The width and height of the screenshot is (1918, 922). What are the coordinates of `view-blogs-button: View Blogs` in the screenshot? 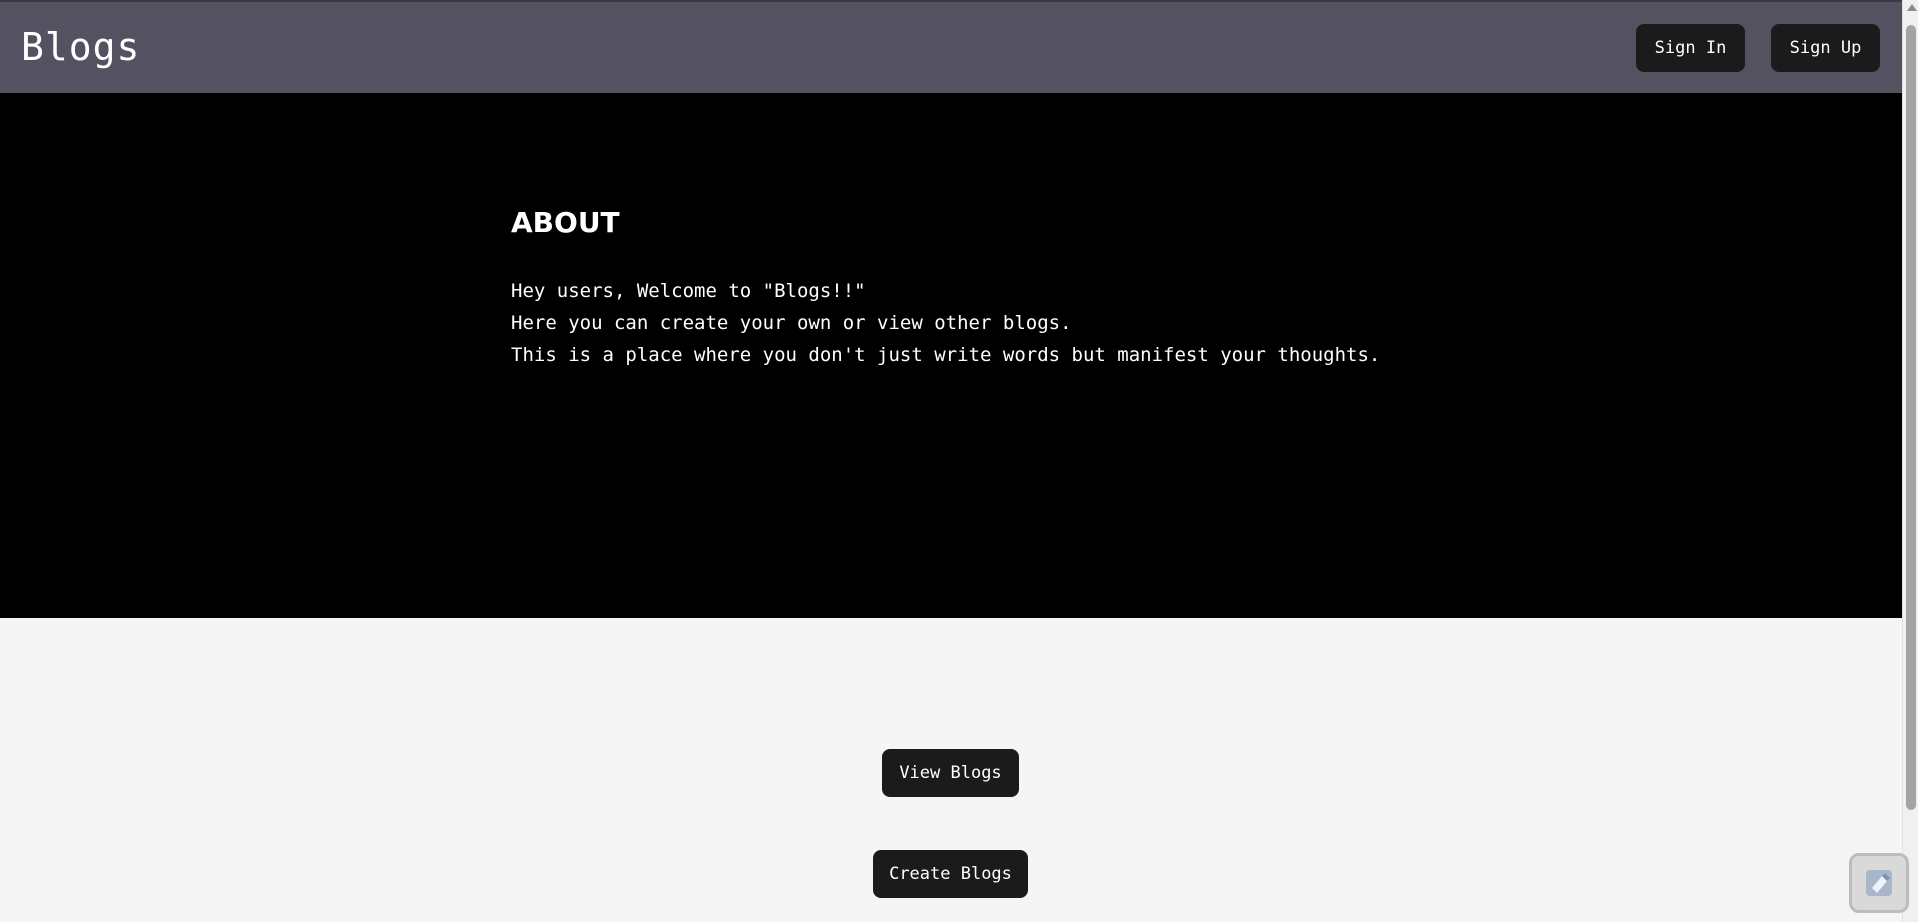 It's located at (950, 773).